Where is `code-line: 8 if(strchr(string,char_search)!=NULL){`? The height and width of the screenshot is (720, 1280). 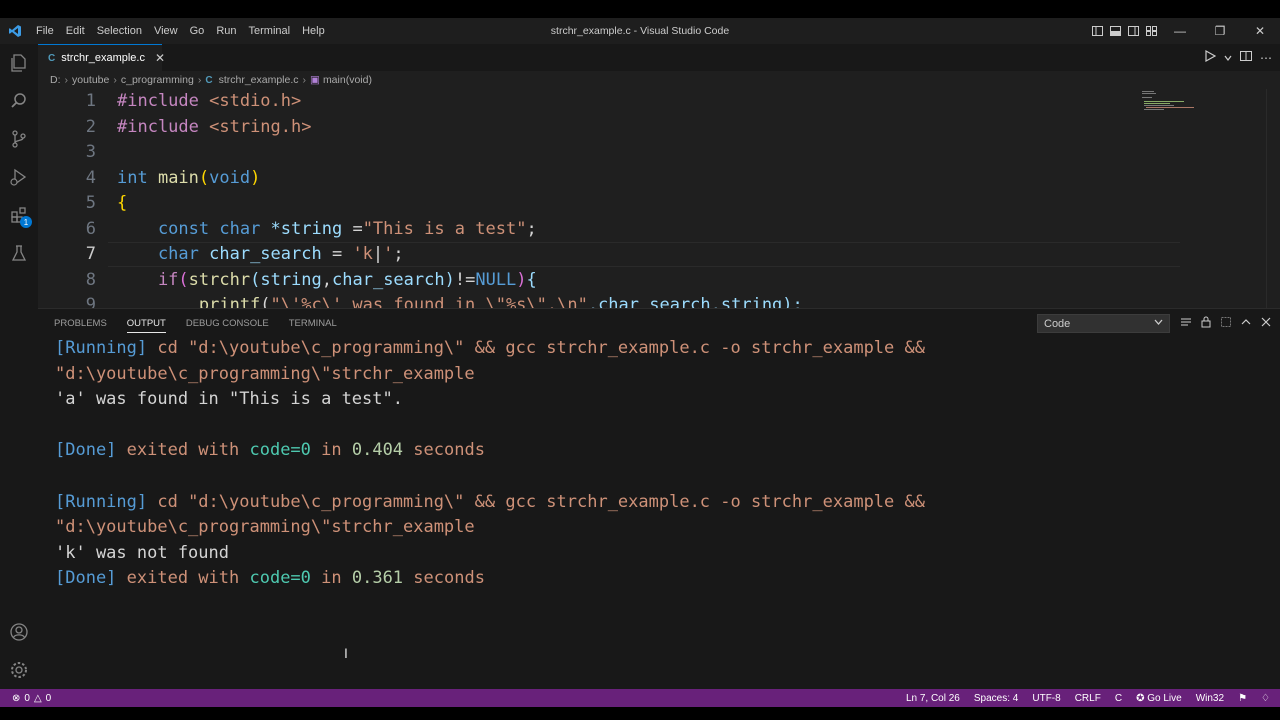
code-line: 8 if(strchr(string,char_search)!=NULL){ is located at coordinates (659, 281).